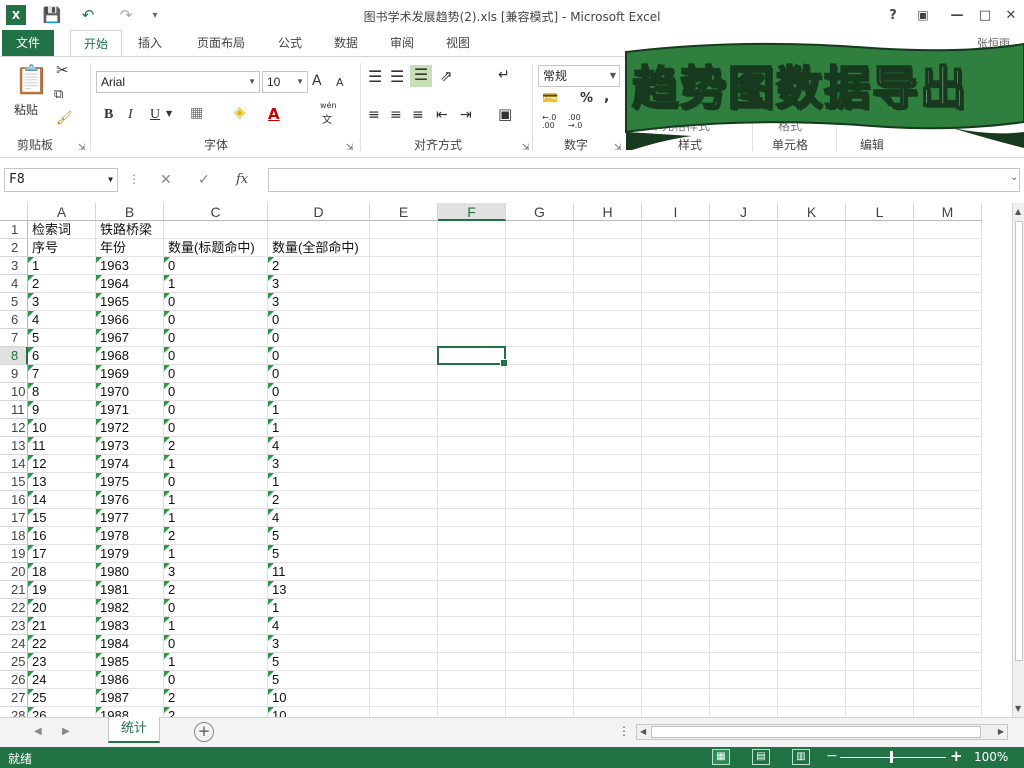 Image resolution: width=1024 pixels, height=768 pixels. I want to click on cell-a9: 7, so click(62, 374).